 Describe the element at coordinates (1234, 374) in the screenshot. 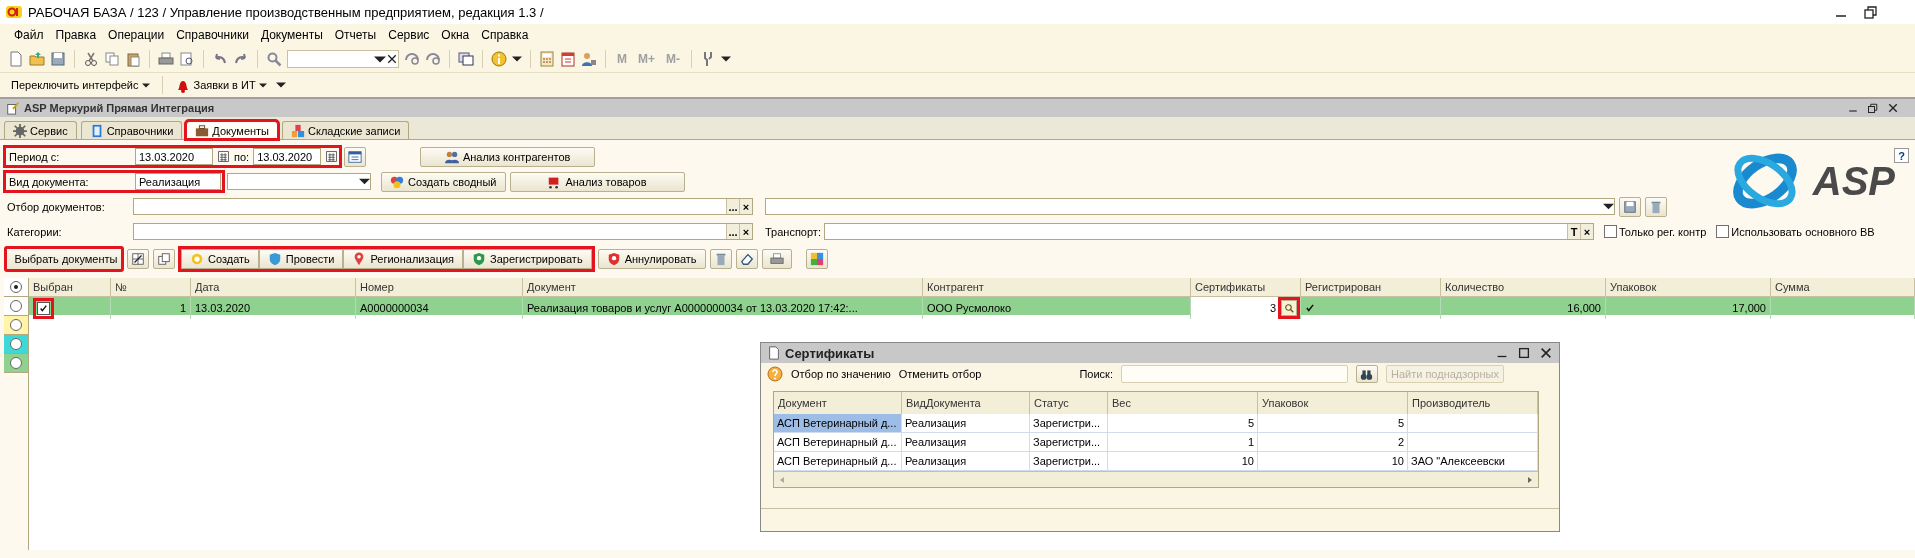

I see `search-field` at that location.